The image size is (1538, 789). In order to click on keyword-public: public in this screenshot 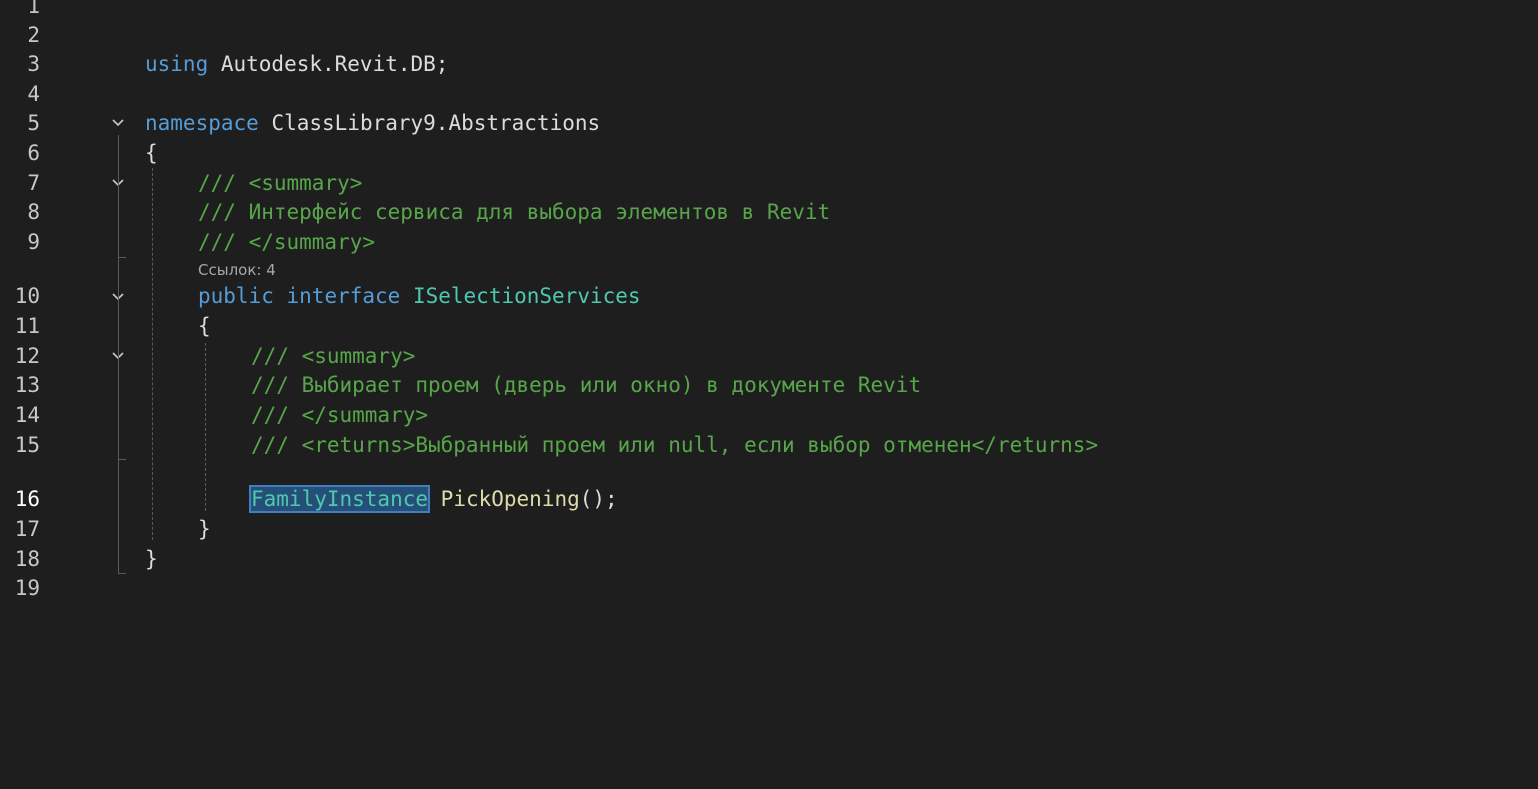, I will do `click(236, 296)`.